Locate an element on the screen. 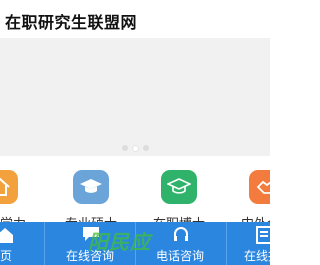  watermark: 阳民应 is located at coordinates (119, 242).